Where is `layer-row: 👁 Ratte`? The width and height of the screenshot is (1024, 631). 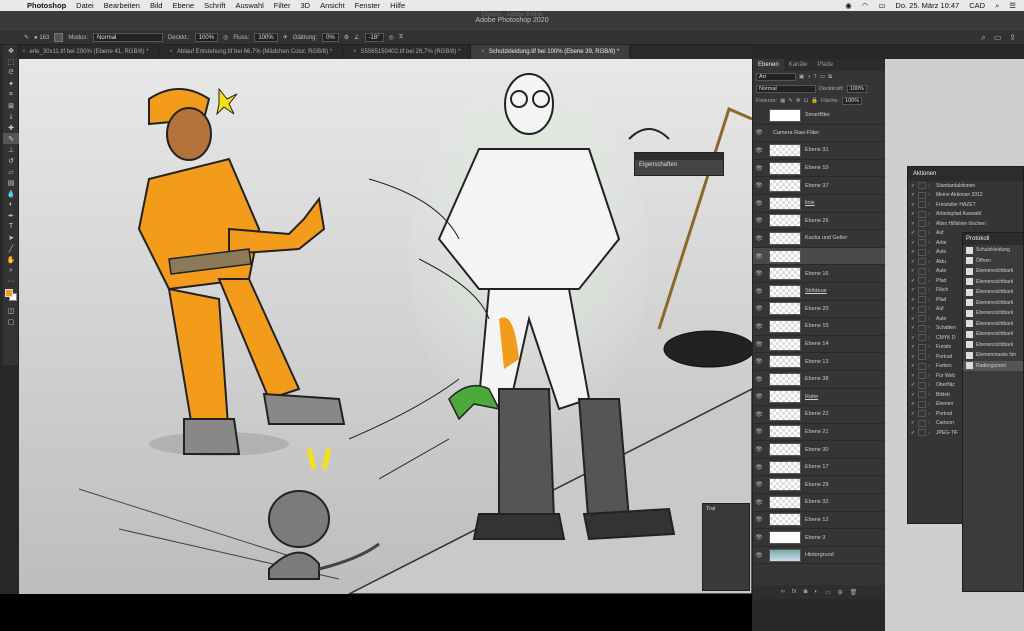
layer-row: 👁 Ratte is located at coordinates (819, 398).